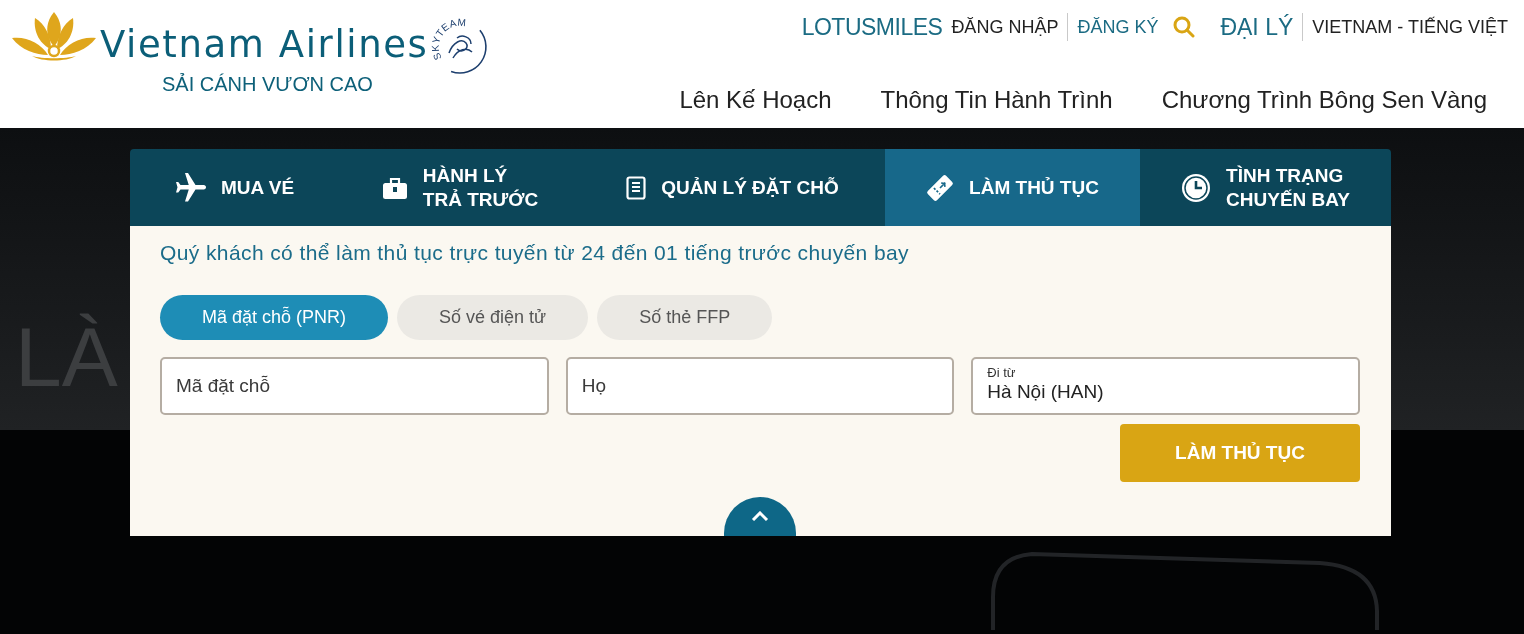 Image resolution: width=1524 pixels, height=634 pixels. Describe the element at coordinates (1410, 27) in the screenshot. I see `header-link: VIETNAM - TIẾNG VIỆT` at that location.